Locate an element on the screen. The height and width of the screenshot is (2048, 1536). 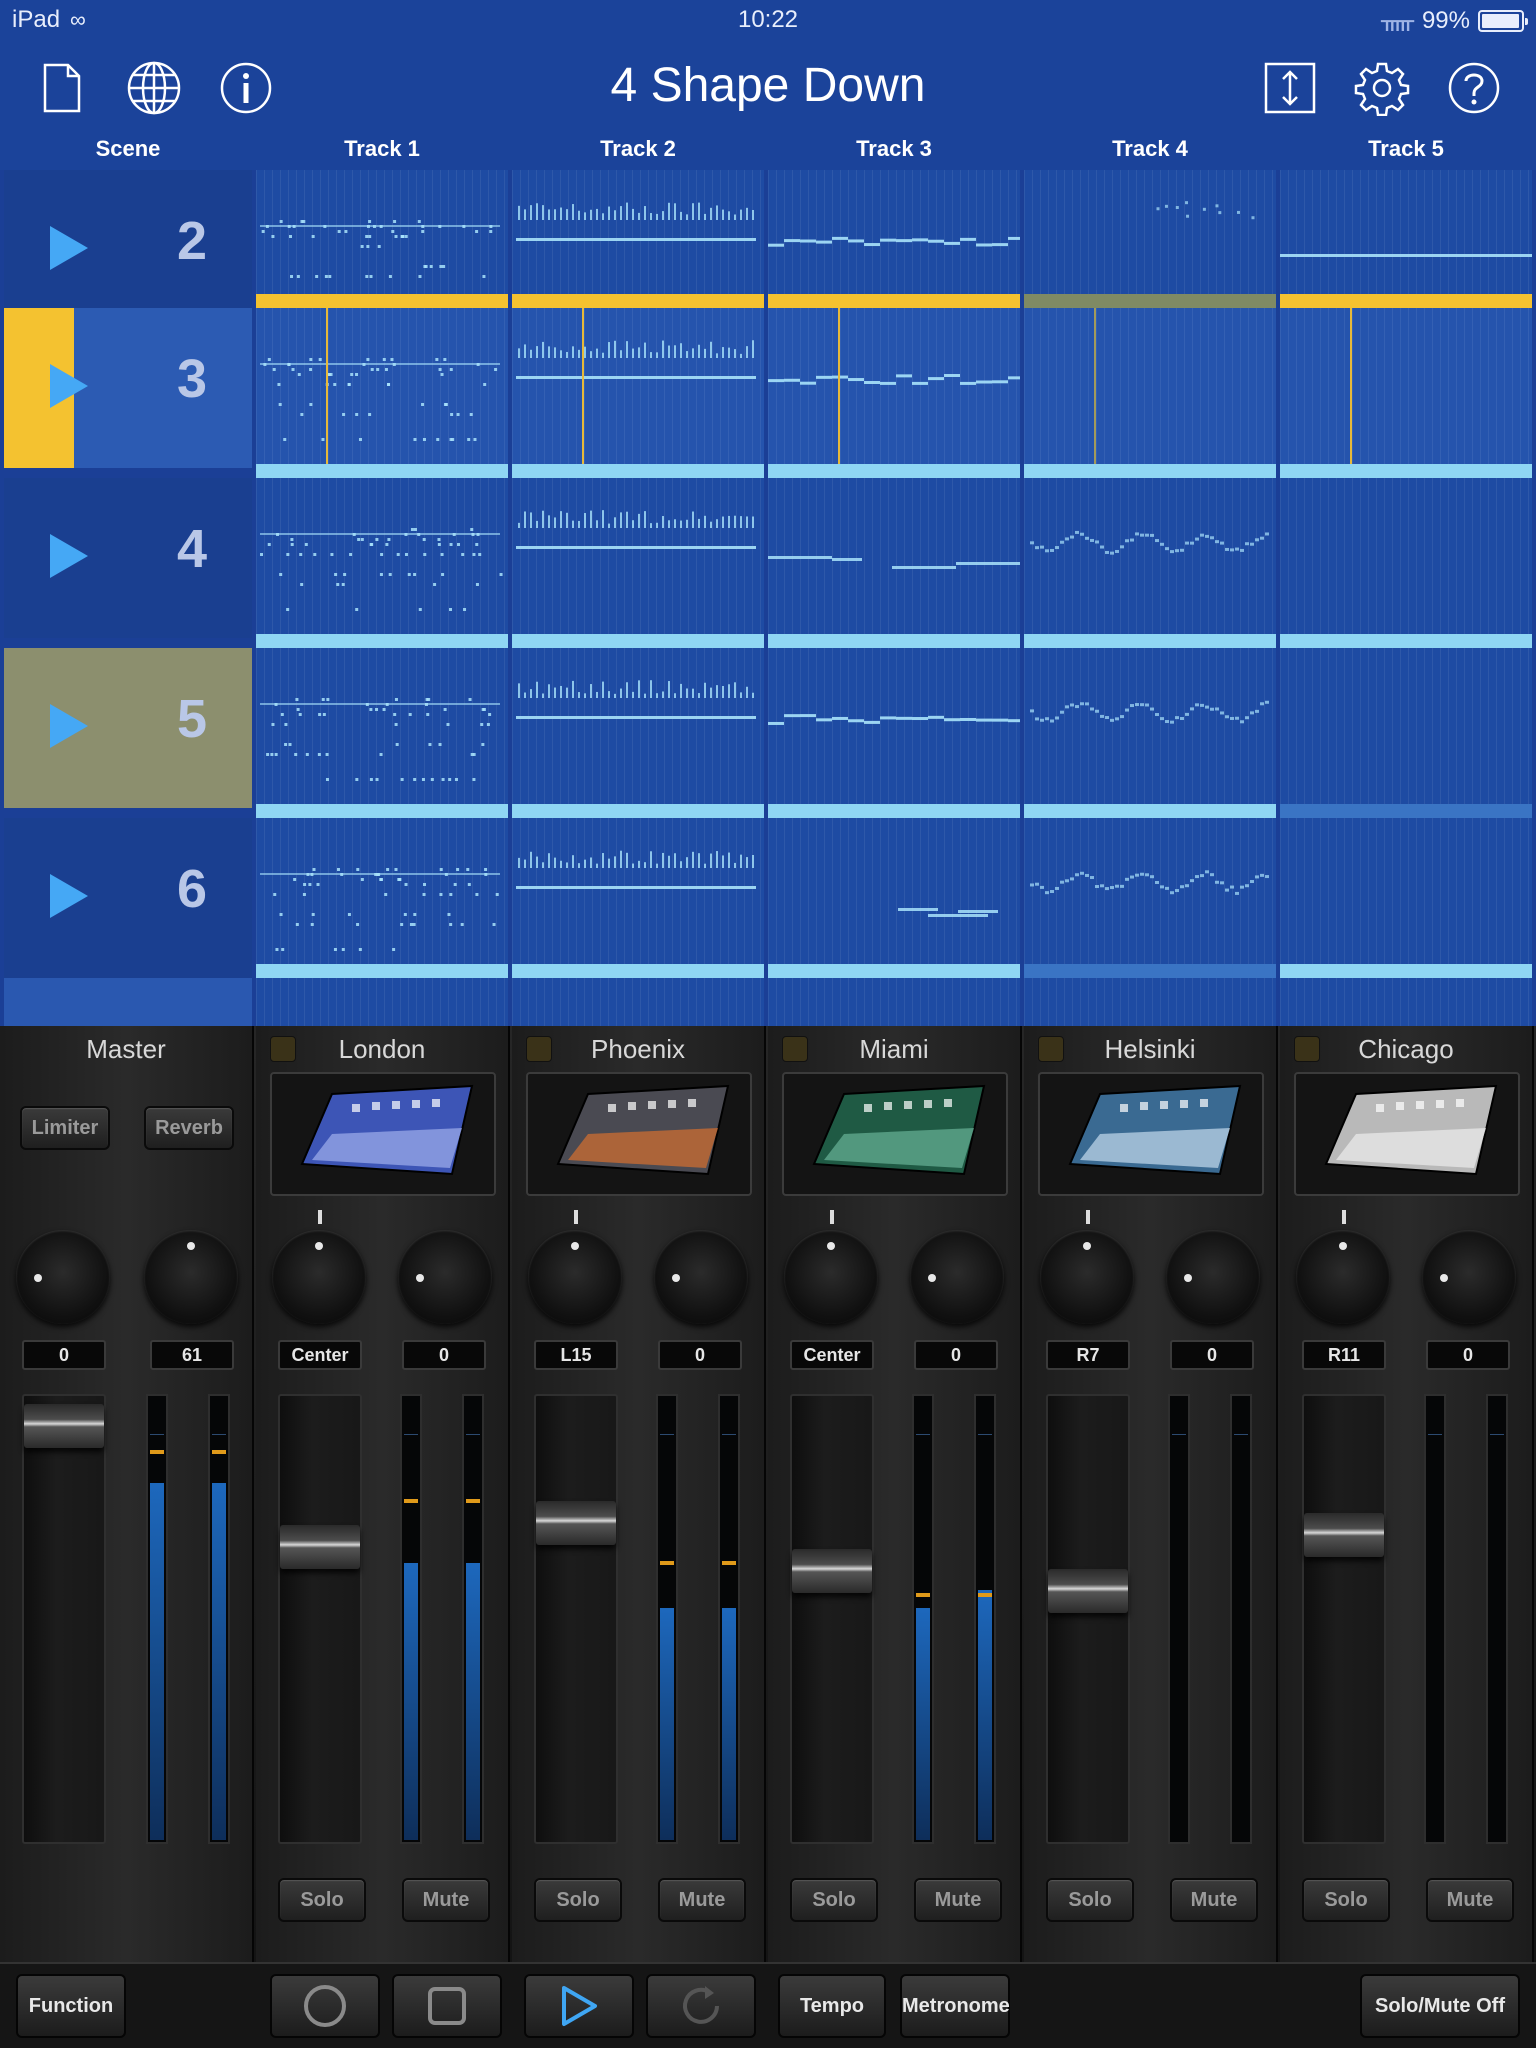
help-icon is located at coordinates (1474, 88).